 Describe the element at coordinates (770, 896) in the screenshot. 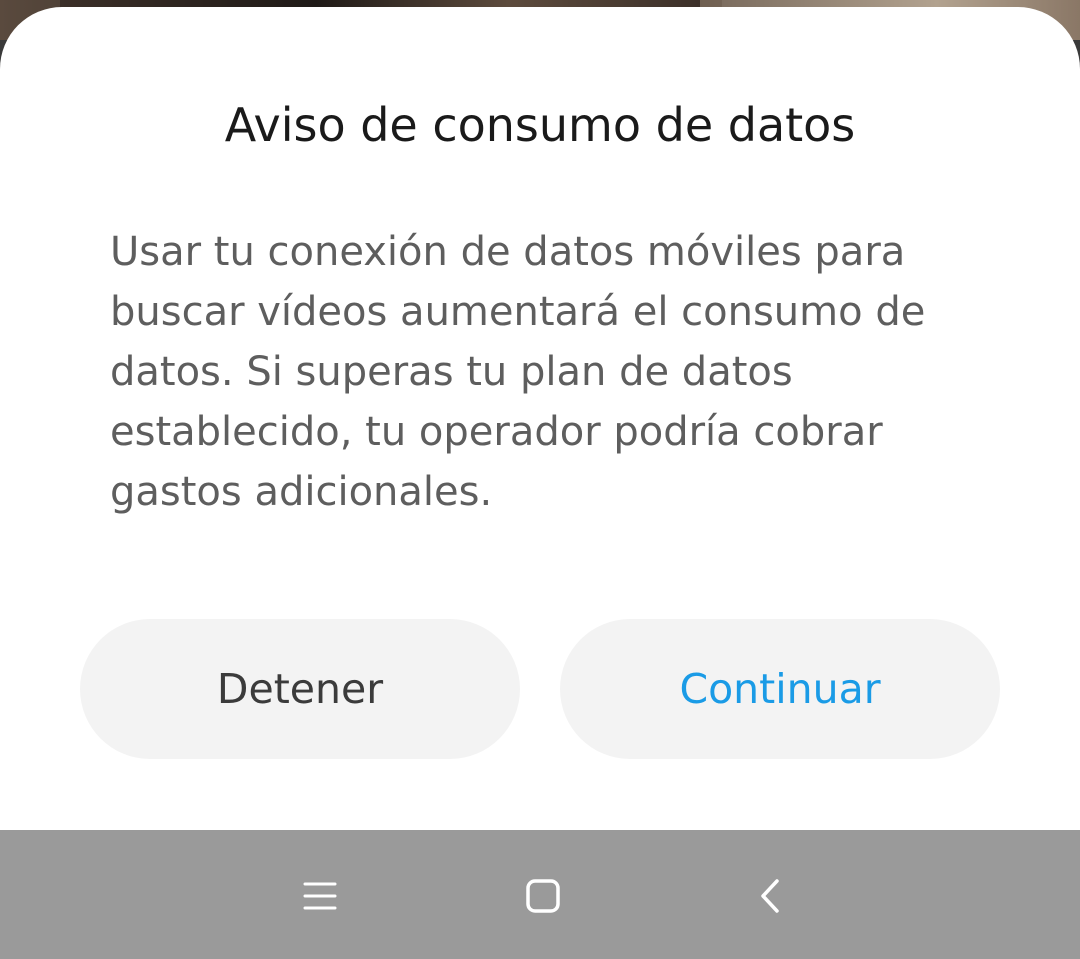

I see `back-icon` at that location.